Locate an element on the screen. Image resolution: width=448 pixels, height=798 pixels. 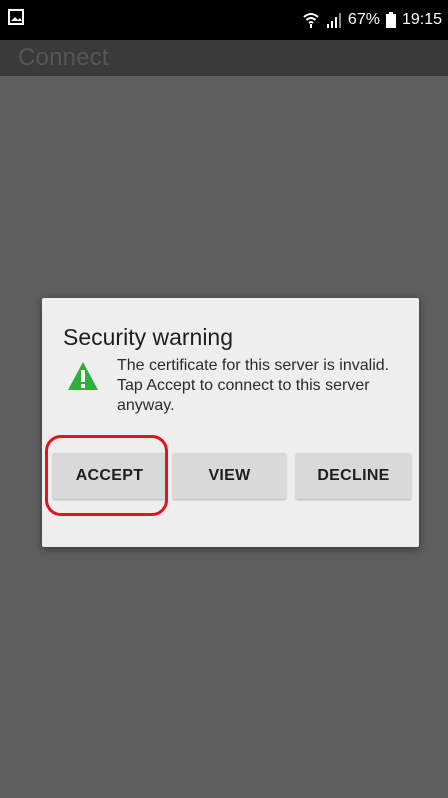
clock: 19:15 is located at coordinates (421, 19).